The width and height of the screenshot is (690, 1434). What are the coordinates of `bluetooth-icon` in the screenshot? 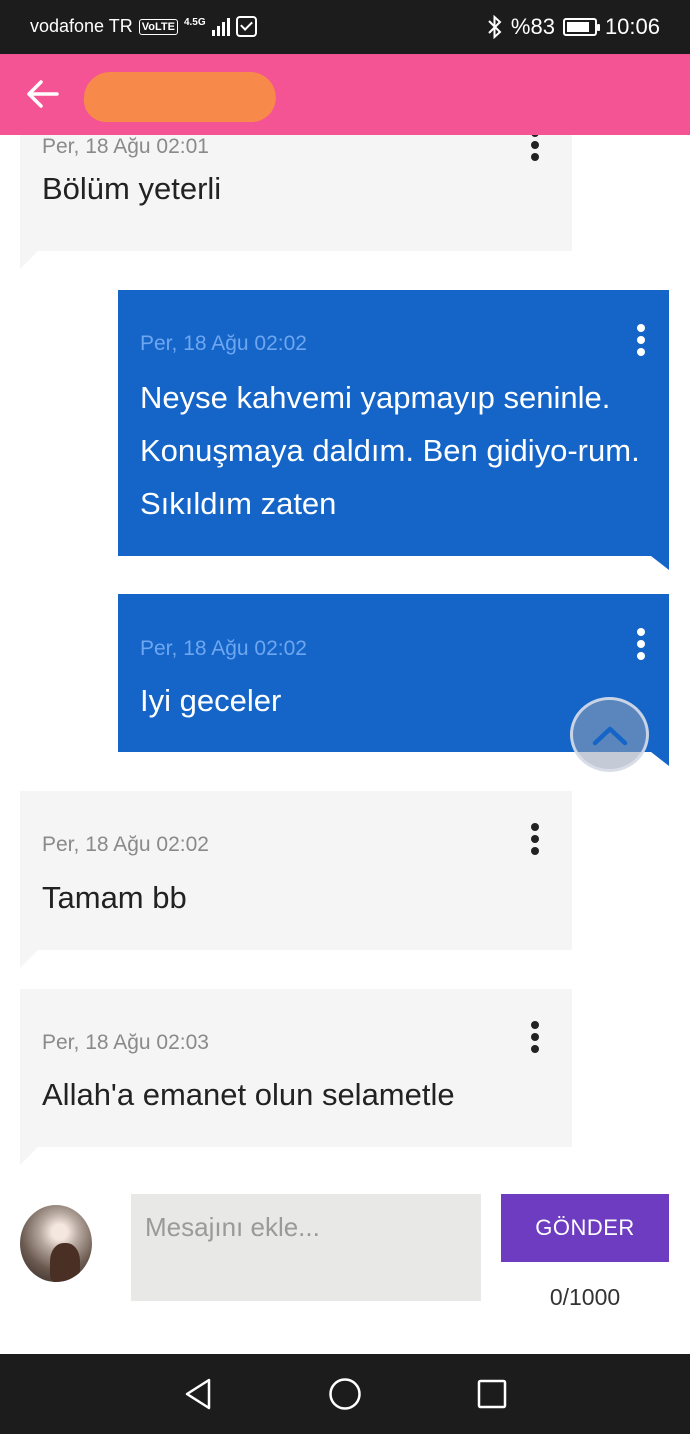 It's located at (495, 27).